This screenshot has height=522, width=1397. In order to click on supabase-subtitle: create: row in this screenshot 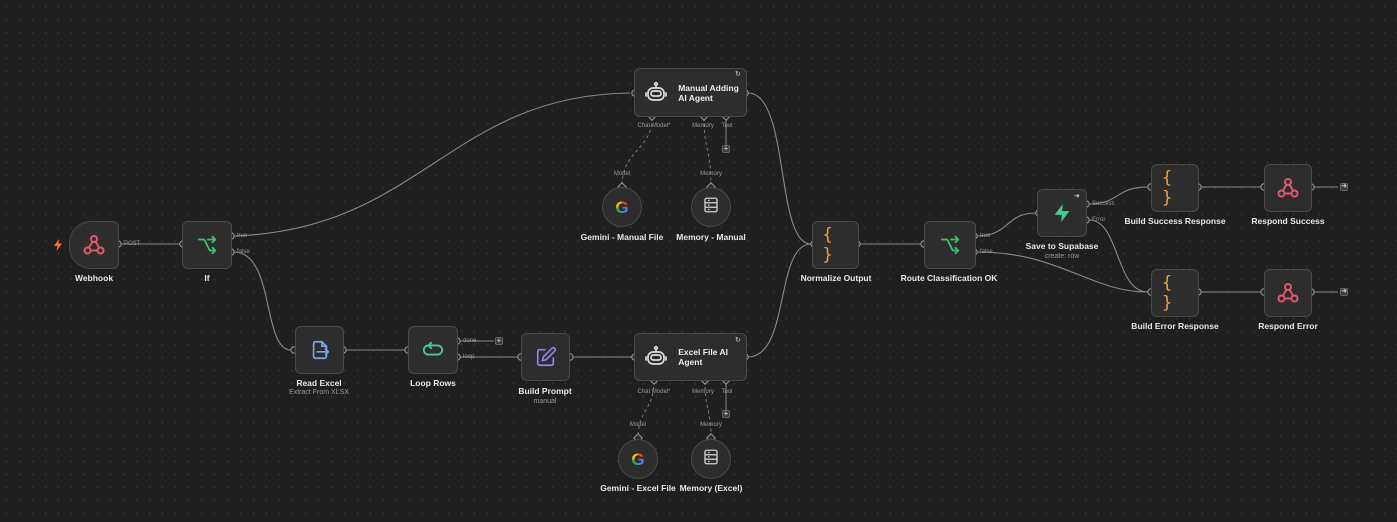, I will do `click(1062, 256)`.